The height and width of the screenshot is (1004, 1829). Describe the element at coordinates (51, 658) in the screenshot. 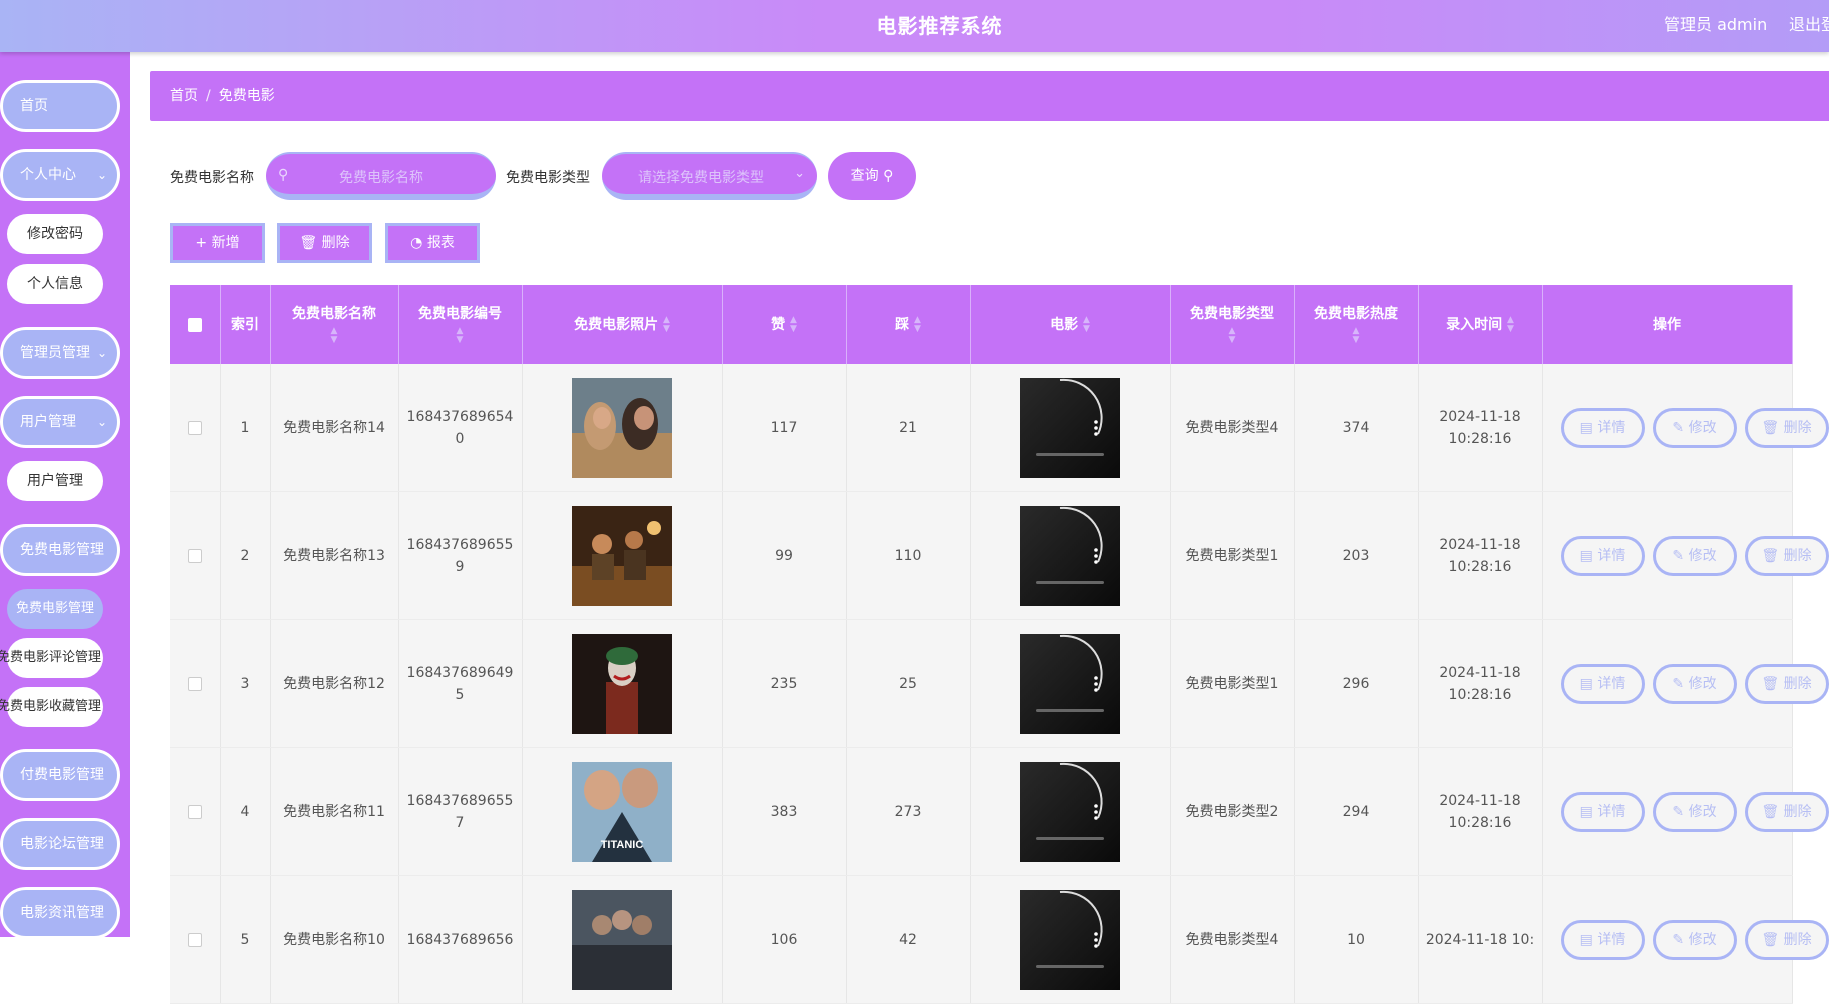

I see `sidebar-subitem-free-movie-comment: 免费电影评论管理` at that location.